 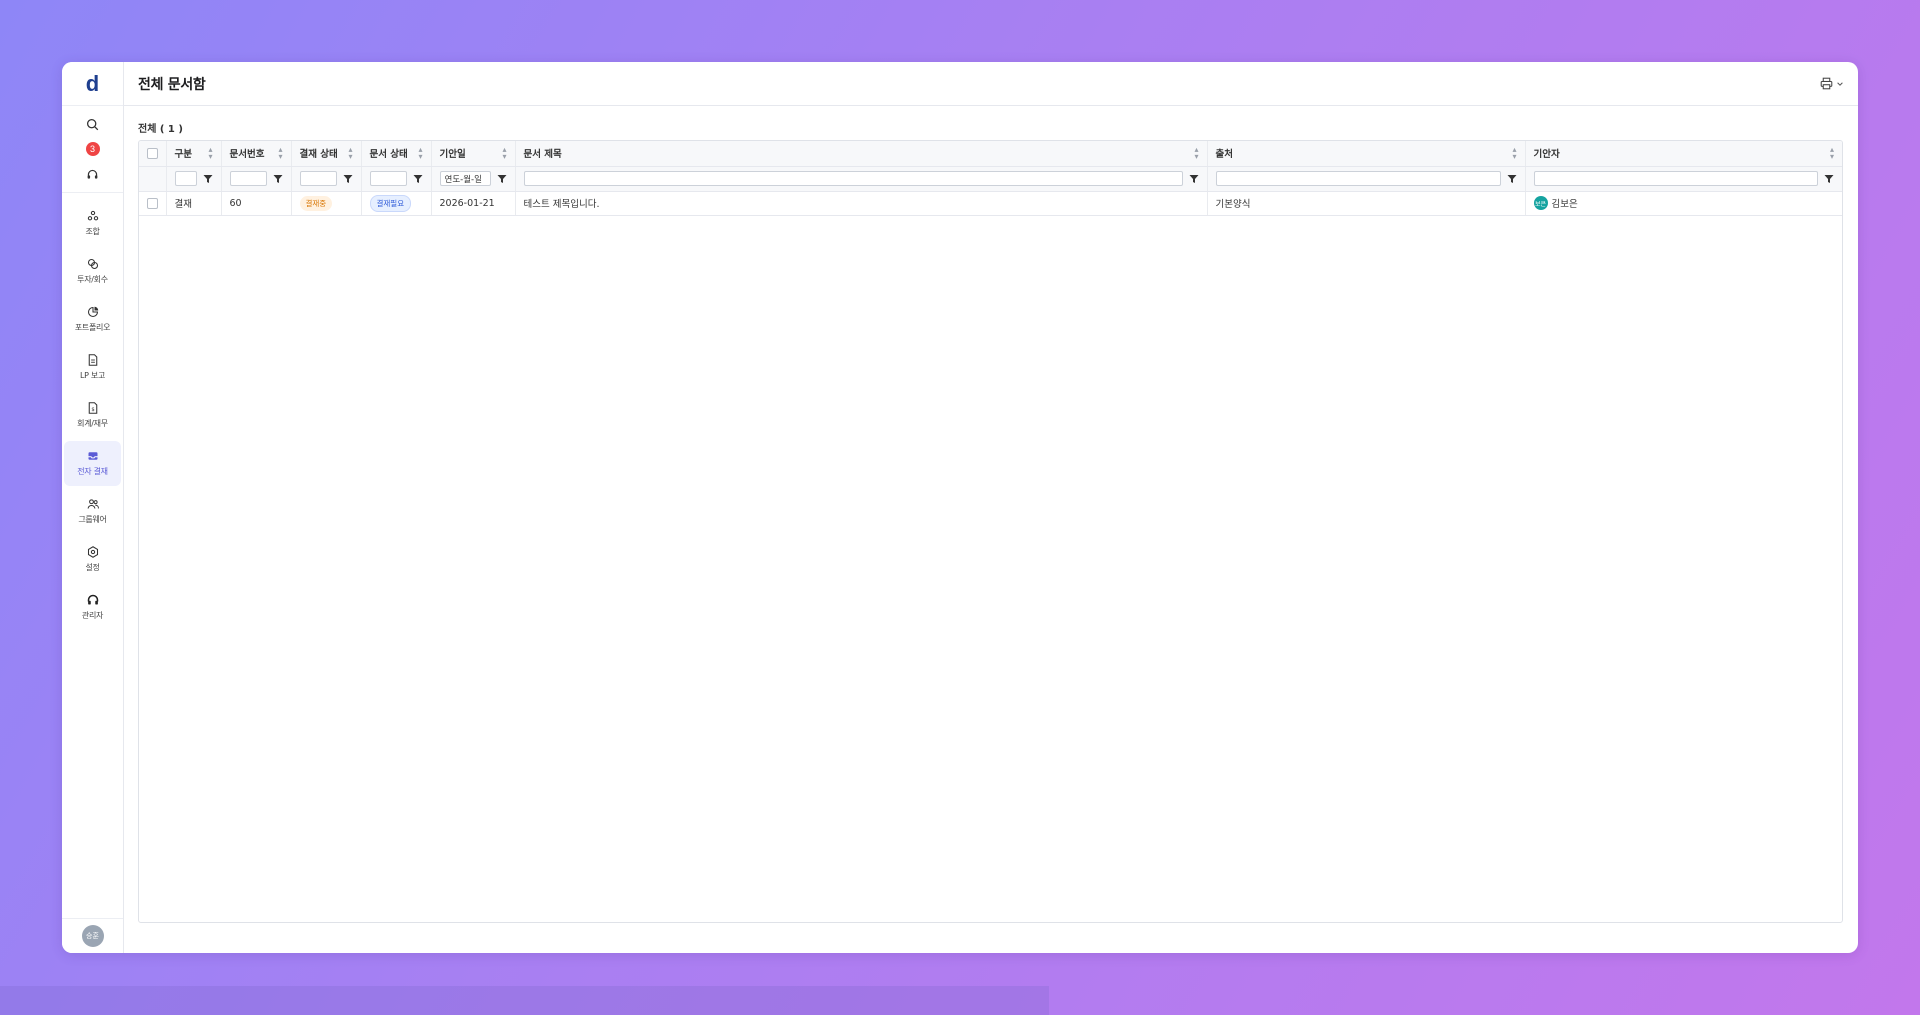 I want to click on document-icon, so click(x=92, y=360).